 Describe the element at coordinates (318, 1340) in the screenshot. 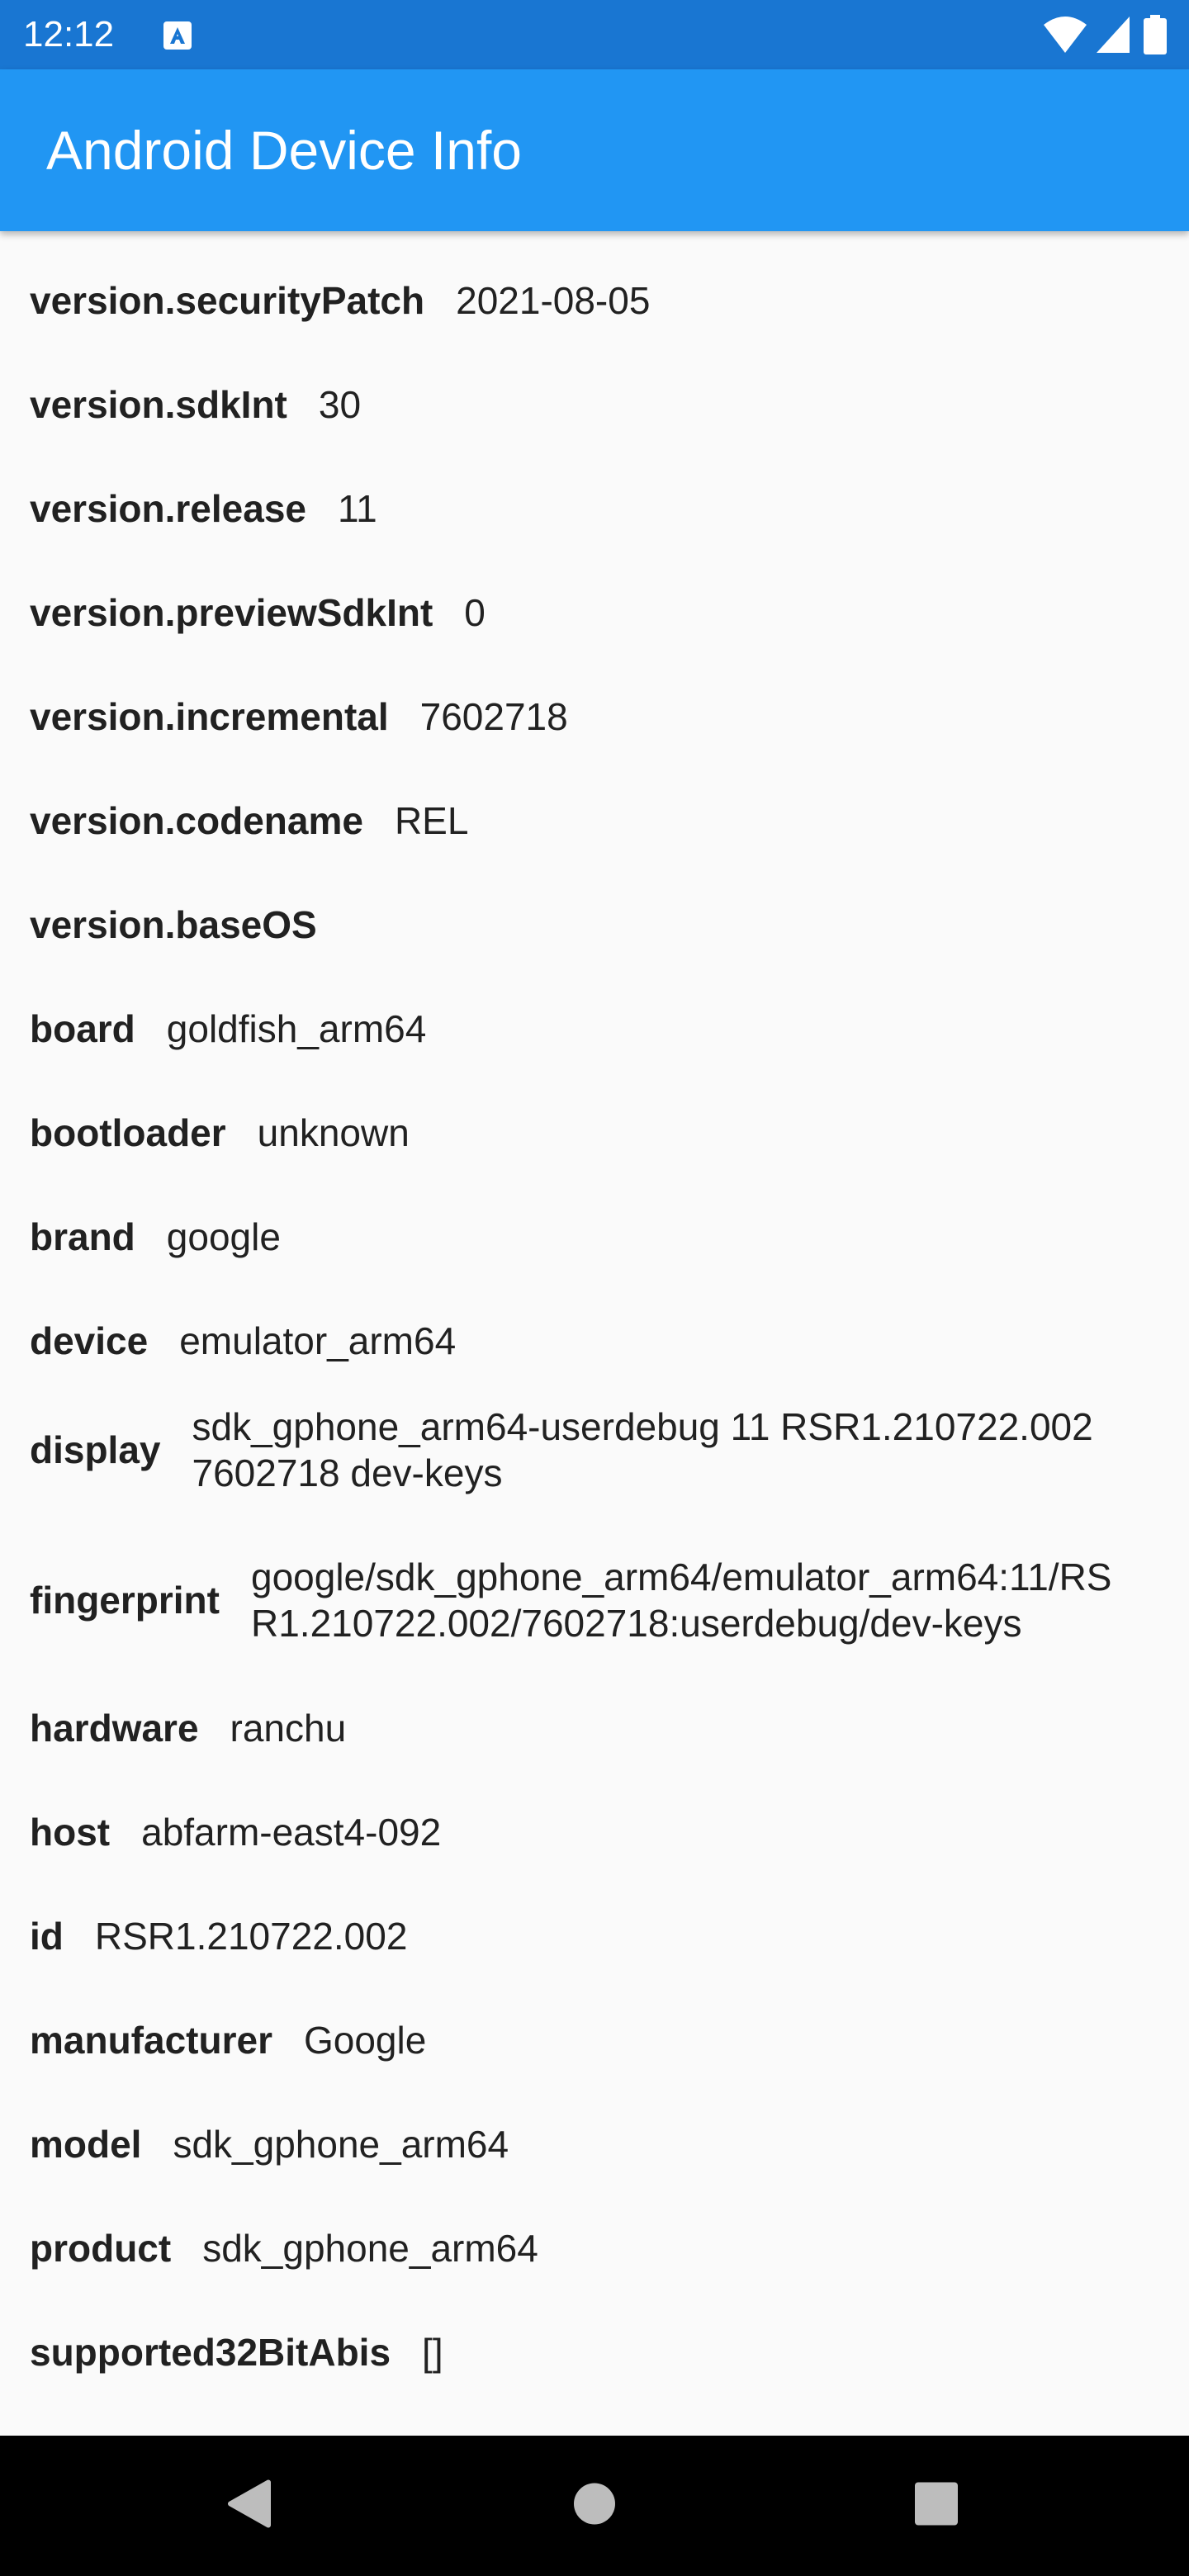

I see `info-value: emulator_arm64` at that location.